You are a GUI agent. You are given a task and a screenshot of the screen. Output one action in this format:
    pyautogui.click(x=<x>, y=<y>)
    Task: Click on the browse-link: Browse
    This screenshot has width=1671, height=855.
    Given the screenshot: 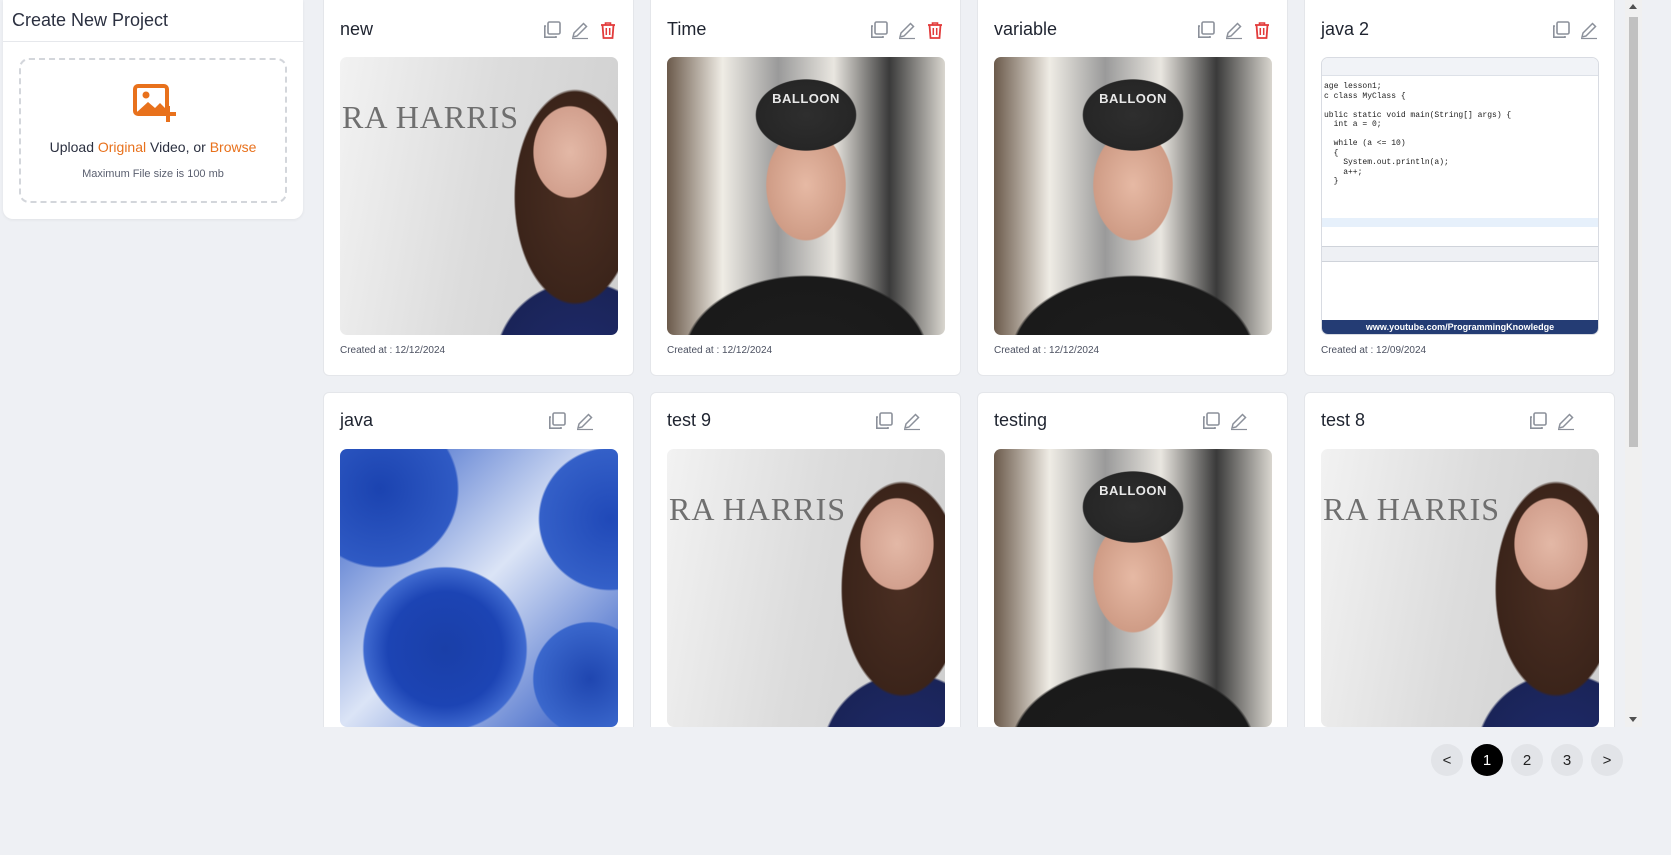 What is the action you would take?
    pyautogui.click(x=233, y=147)
    